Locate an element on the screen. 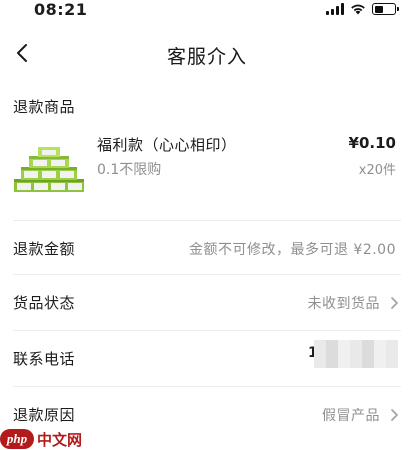  refund-amount-label: 退款金额 is located at coordinates (44, 249).